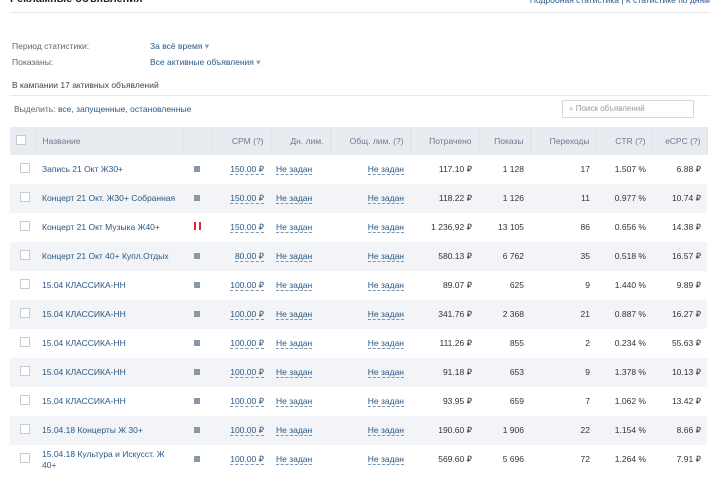 The height and width of the screenshot is (480, 720). I want to click on spent-value: 118.22 ₽, so click(444, 198).